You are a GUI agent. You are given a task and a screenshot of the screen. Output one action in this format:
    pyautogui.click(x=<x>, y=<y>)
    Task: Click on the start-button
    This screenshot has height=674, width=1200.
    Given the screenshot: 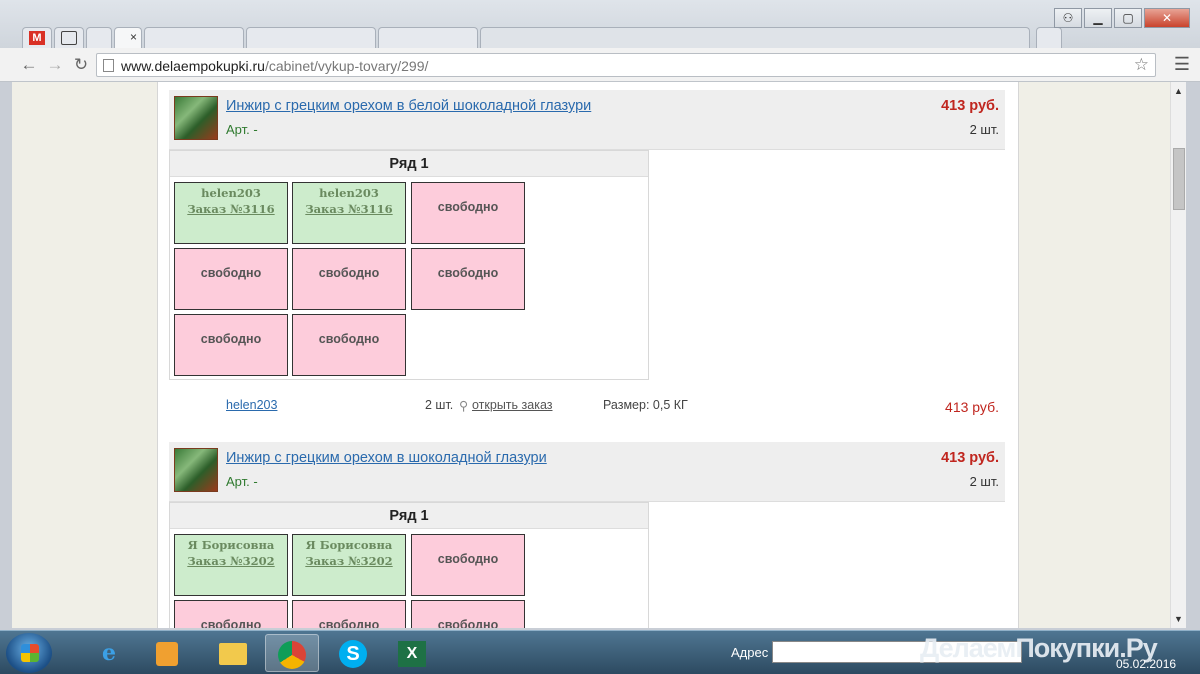 What is the action you would take?
    pyautogui.click(x=29, y=653)
    